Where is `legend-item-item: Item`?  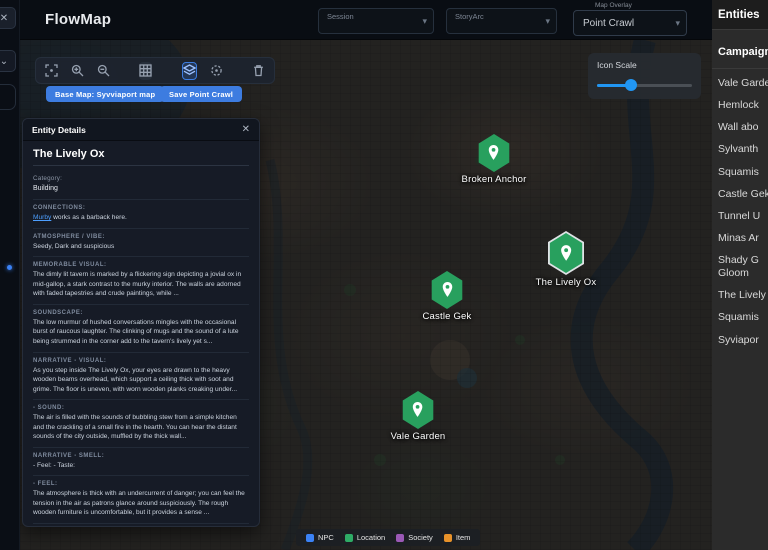 legend-item-item: Item is located at coordinates (457, 537).